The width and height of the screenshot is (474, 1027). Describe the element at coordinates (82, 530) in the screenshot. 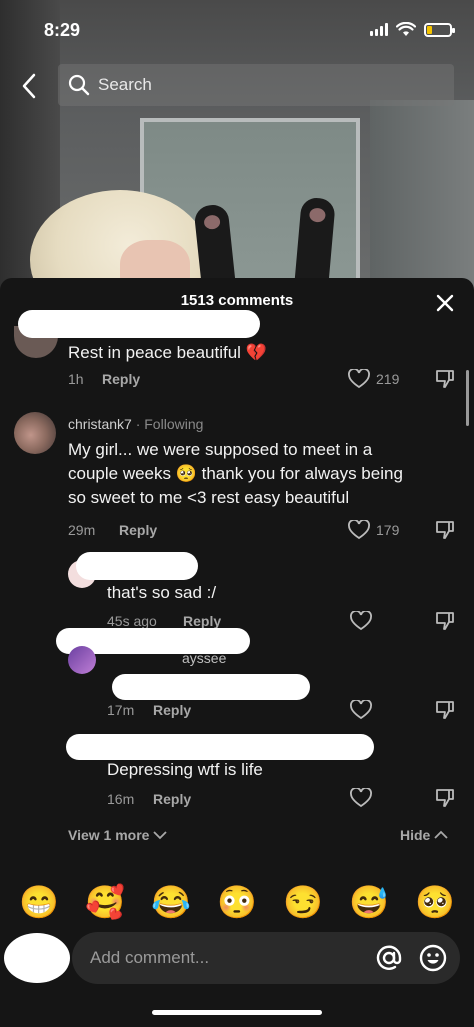

I see `comment-time: 29m` at that location.